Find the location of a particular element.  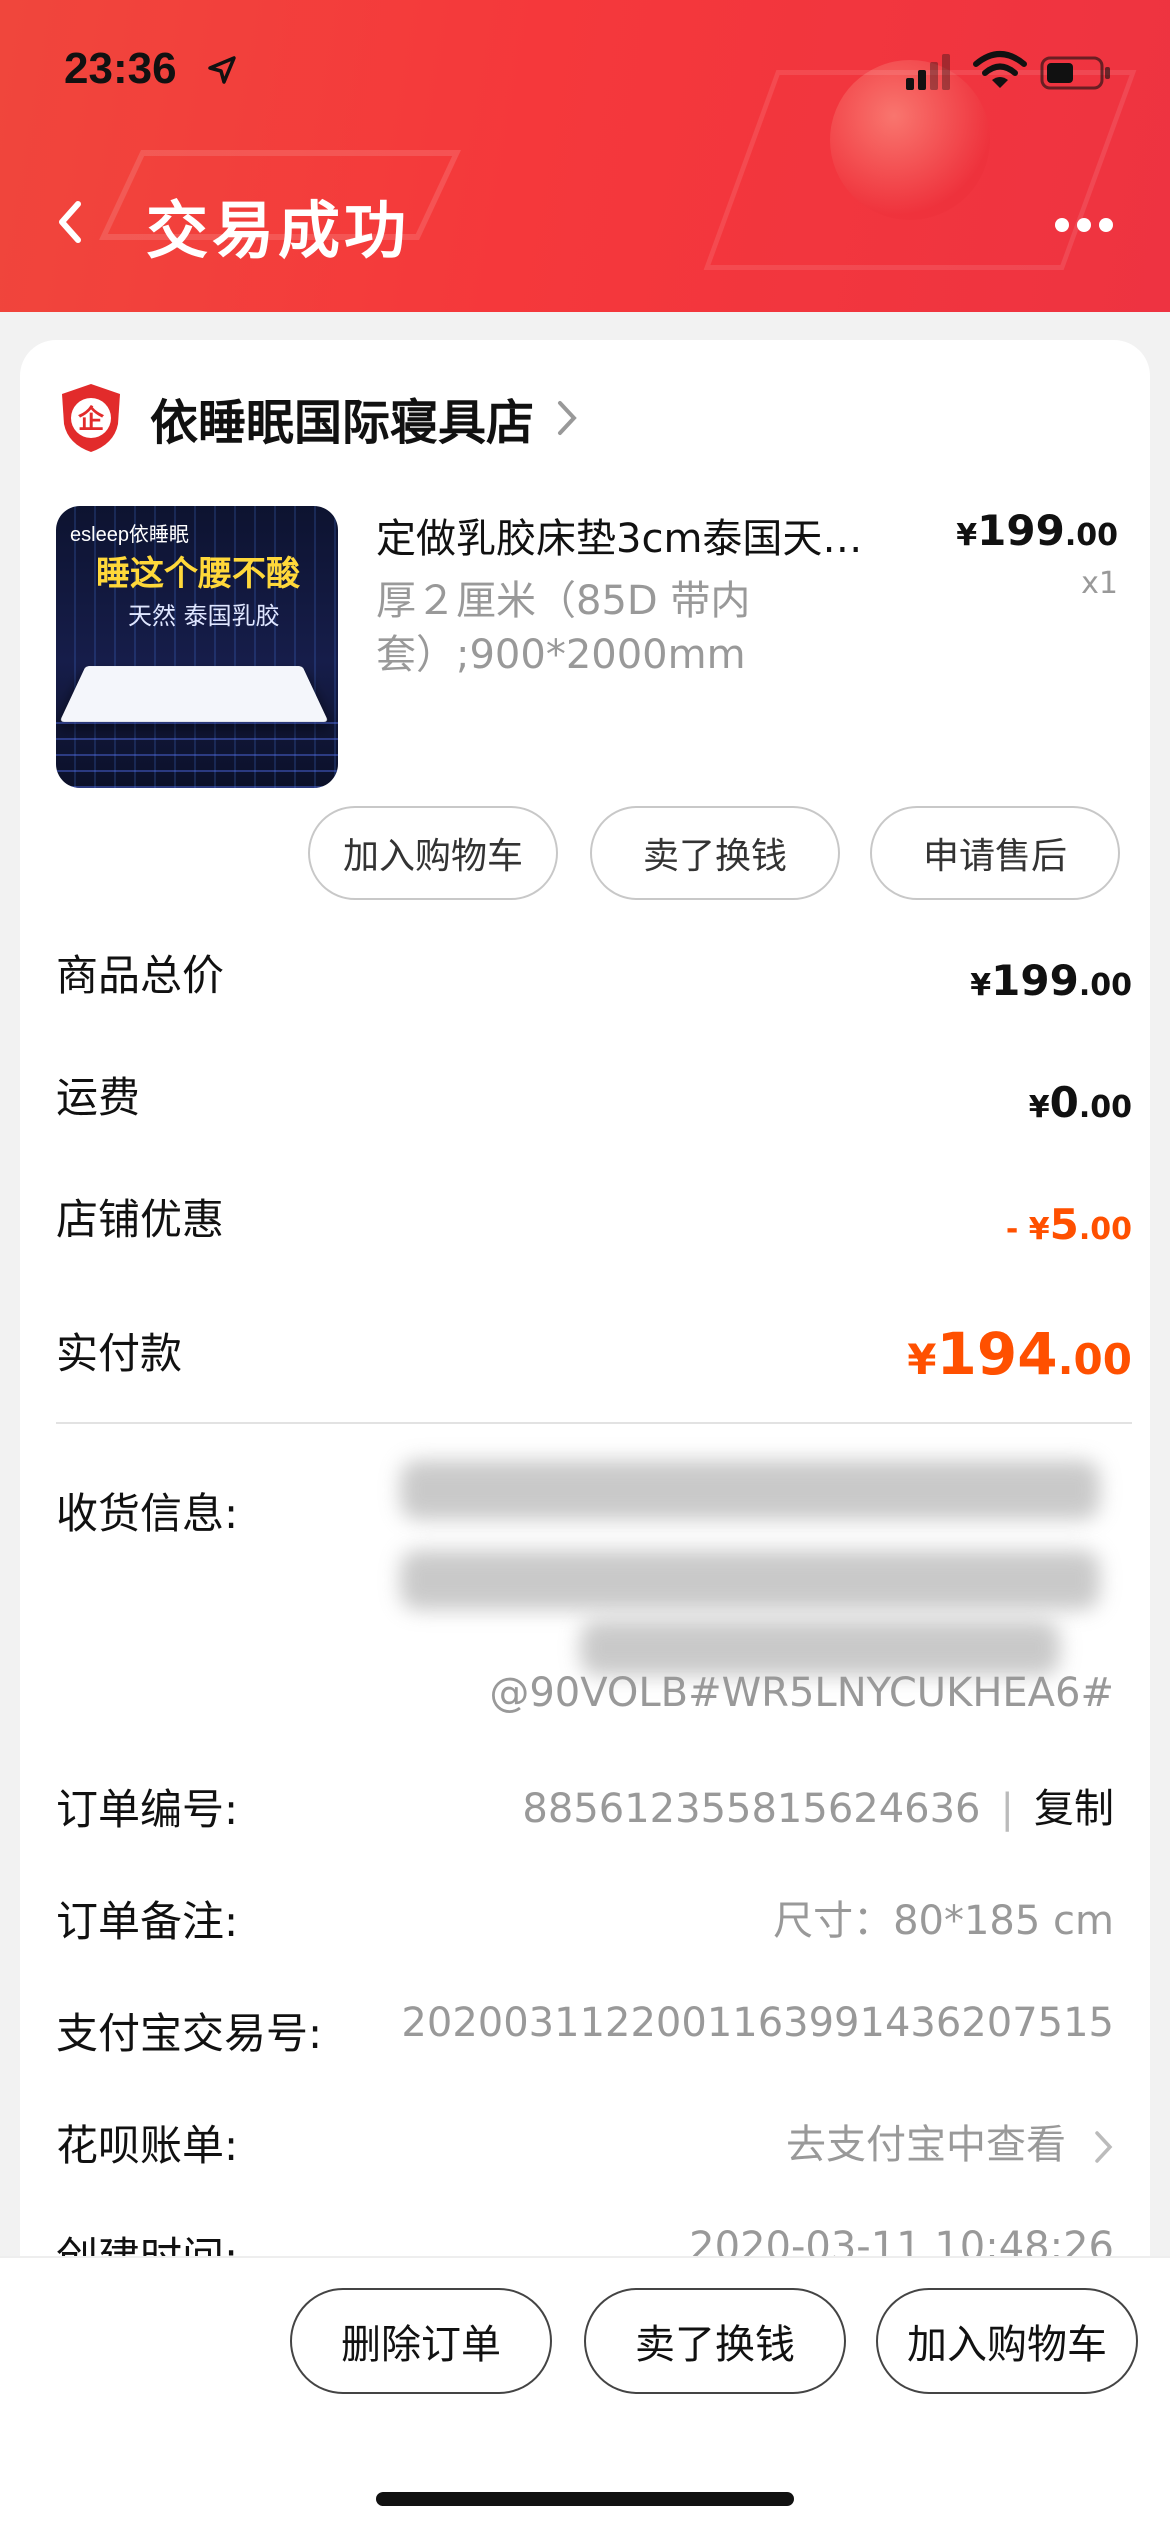

image-grid is located at coordinates (197, 753).